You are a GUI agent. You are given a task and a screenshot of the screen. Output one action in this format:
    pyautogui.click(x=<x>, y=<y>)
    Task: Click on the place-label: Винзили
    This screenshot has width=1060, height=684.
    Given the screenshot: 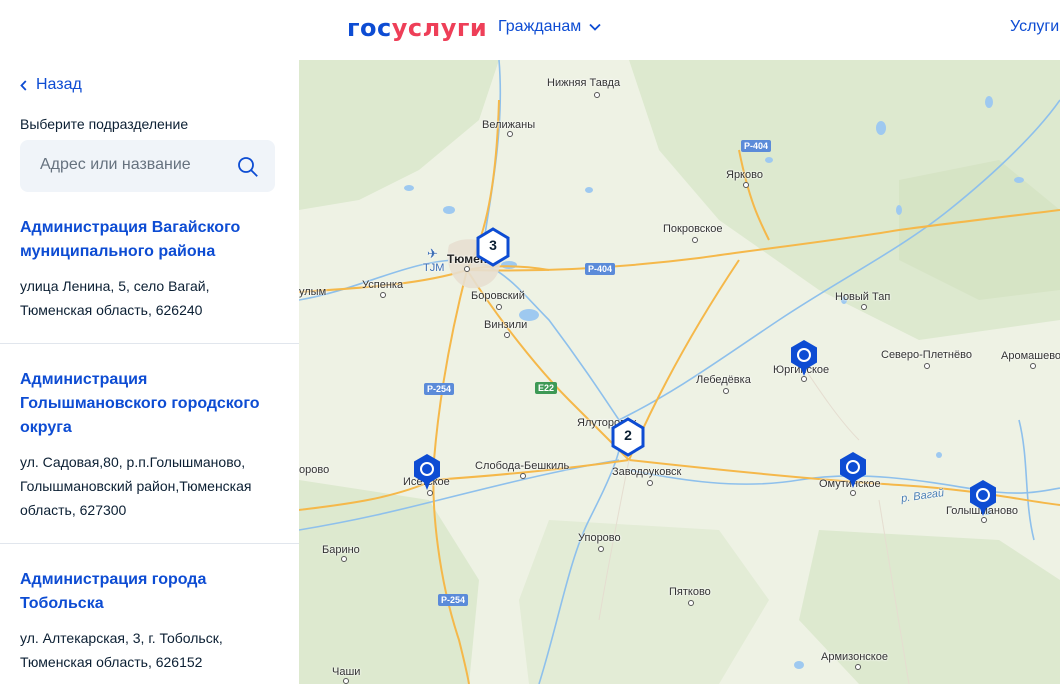 What is the action you would take?
    pyautogui.click(x=506, y=325)
    